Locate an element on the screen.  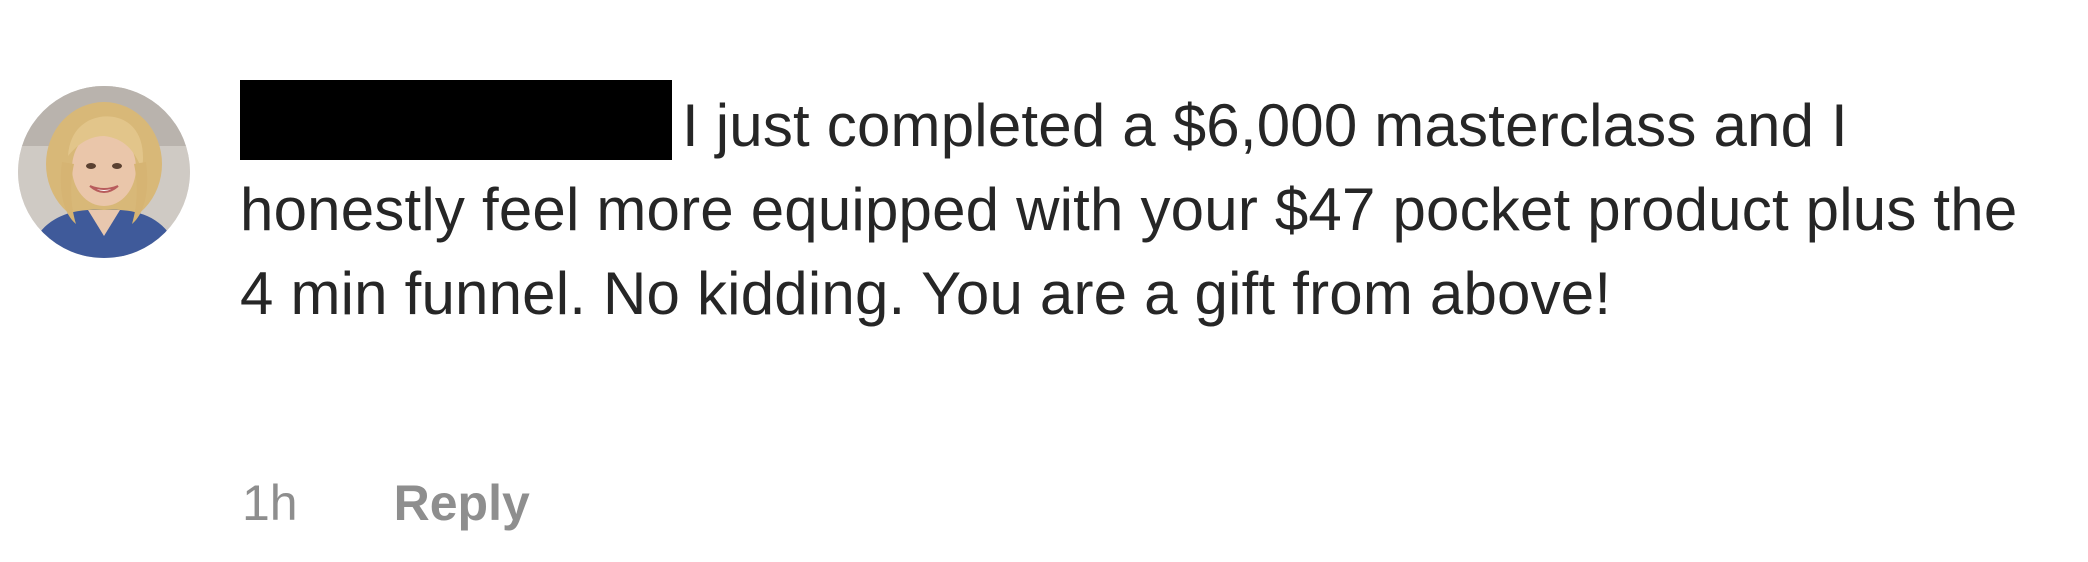
user-avatar-icon is located at coordinates (104, 172).